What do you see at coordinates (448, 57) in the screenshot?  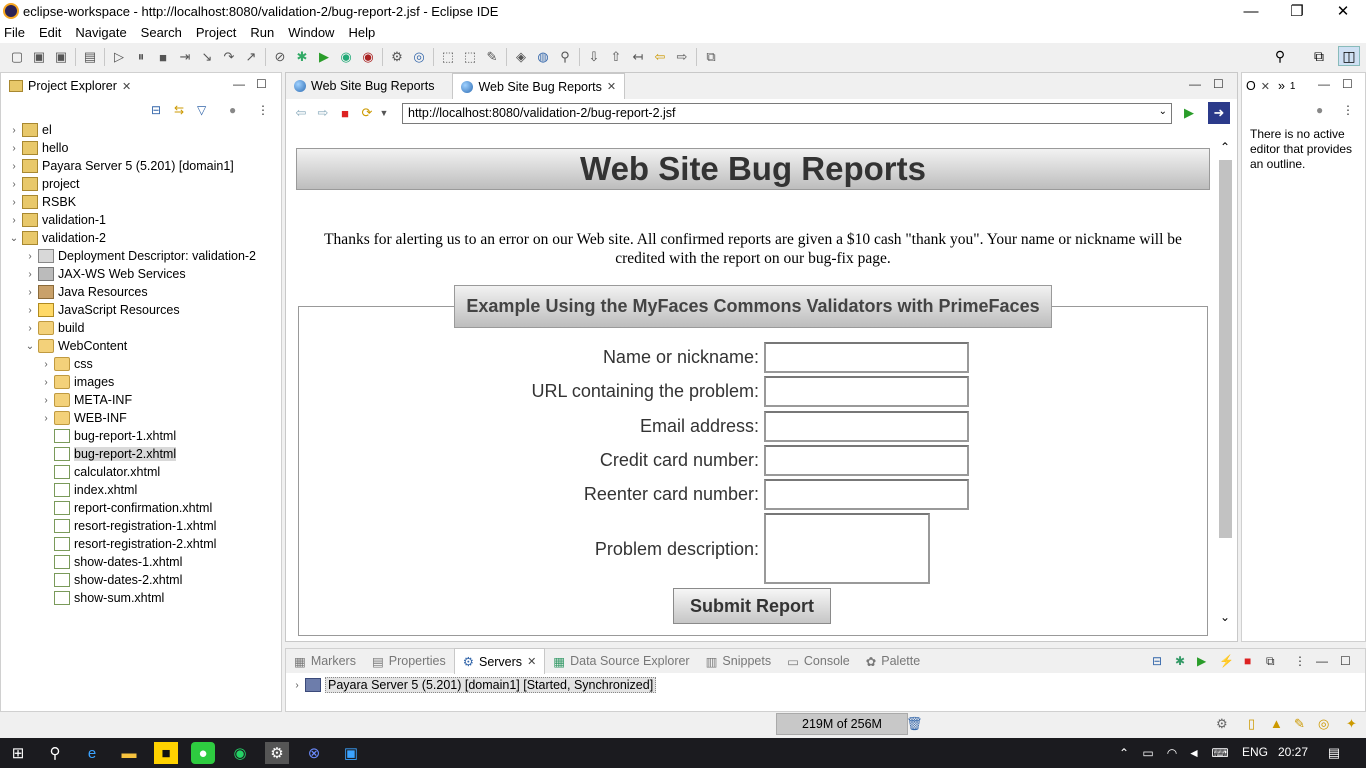 I see `open-type-icon: ⬚` at bounding box center [448, 57].